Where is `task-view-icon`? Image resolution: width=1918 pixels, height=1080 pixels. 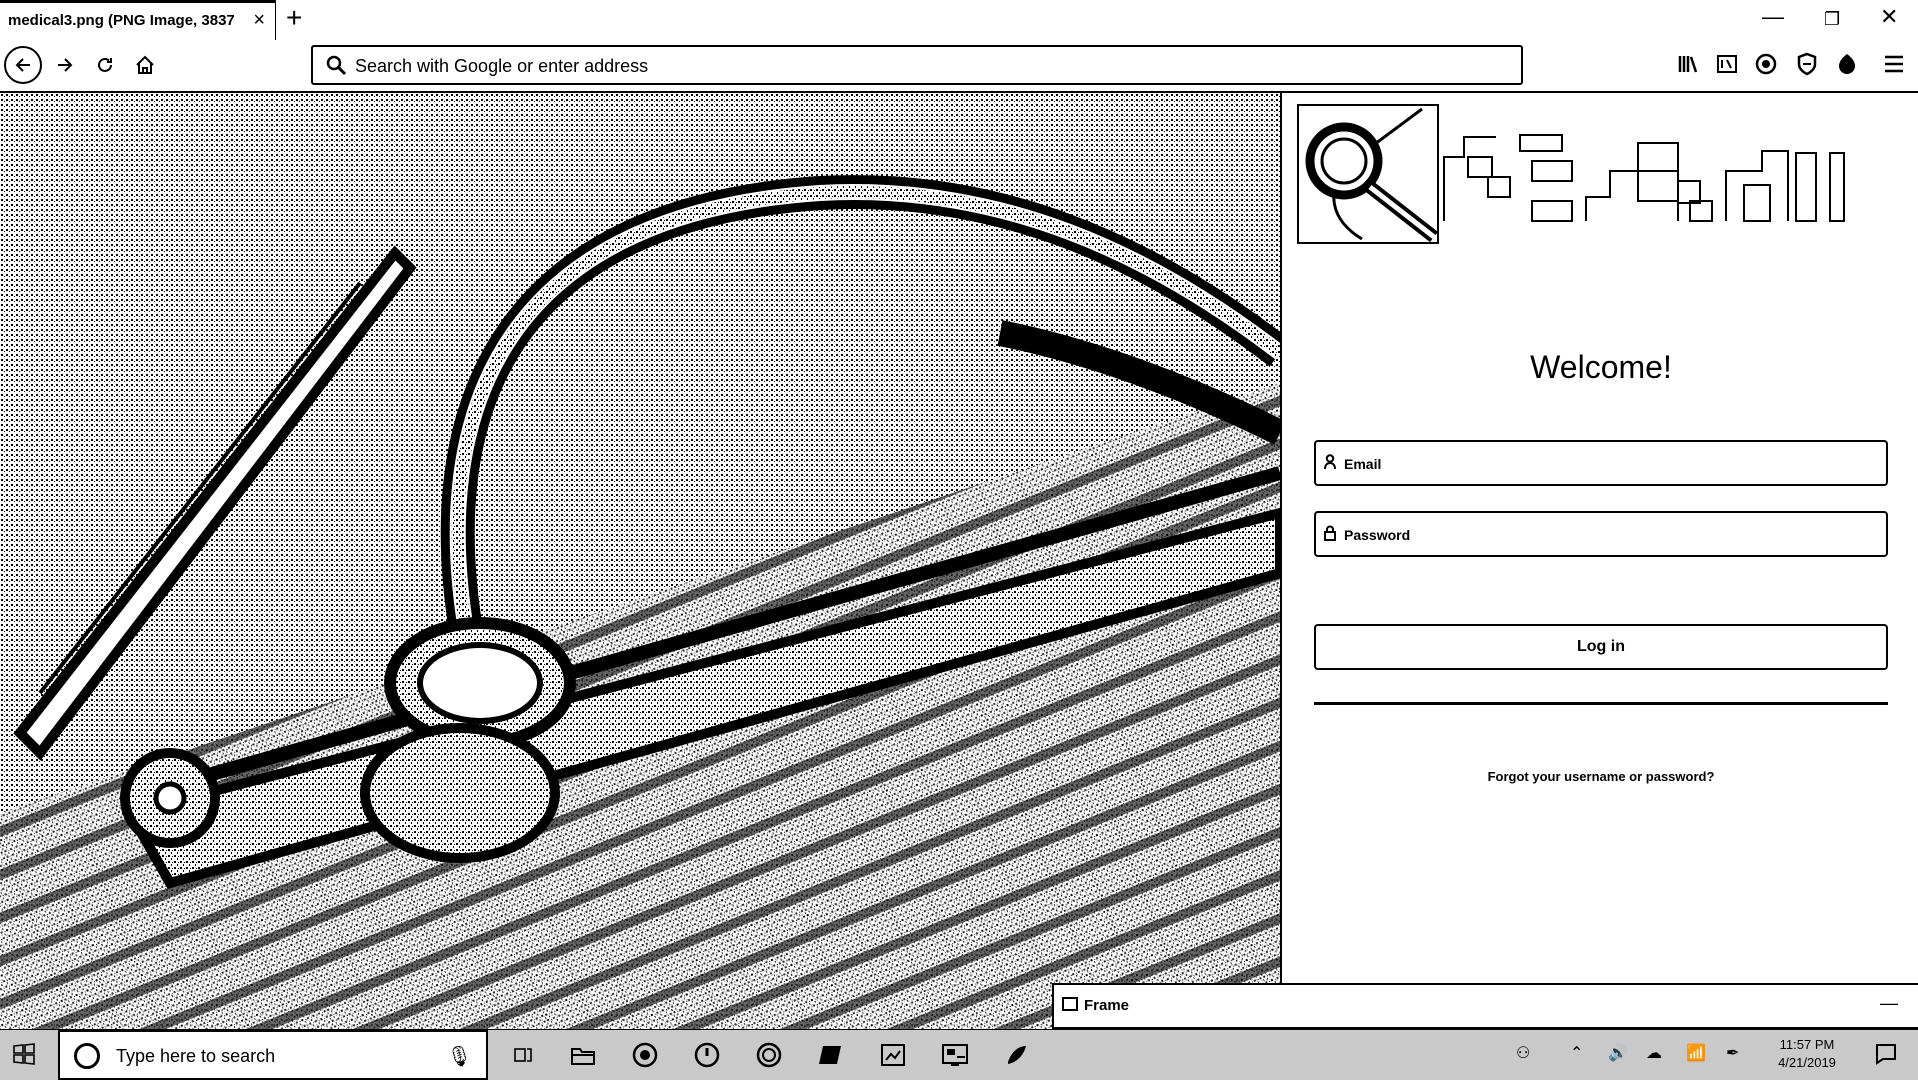 task-view-icon is located at coordinates (523, 1055).